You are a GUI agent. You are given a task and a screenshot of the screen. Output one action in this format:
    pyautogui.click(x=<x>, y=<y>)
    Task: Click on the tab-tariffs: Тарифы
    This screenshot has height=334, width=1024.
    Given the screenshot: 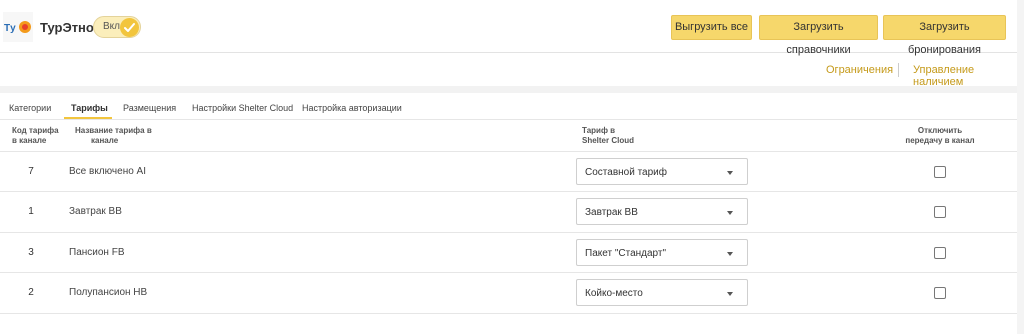 What is the action you would take?
    pyautogui.click(x=89, y=108)
    